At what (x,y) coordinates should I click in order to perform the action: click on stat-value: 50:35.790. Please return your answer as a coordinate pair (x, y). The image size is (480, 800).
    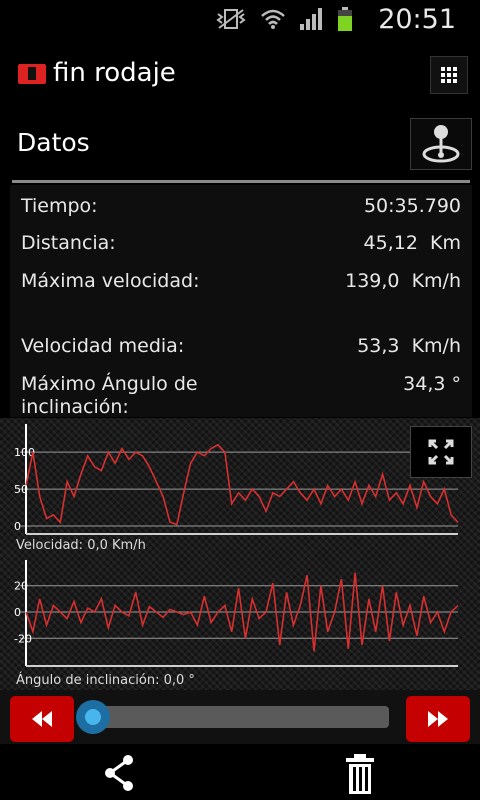
    Looking at the image, I should click on (412, 206).